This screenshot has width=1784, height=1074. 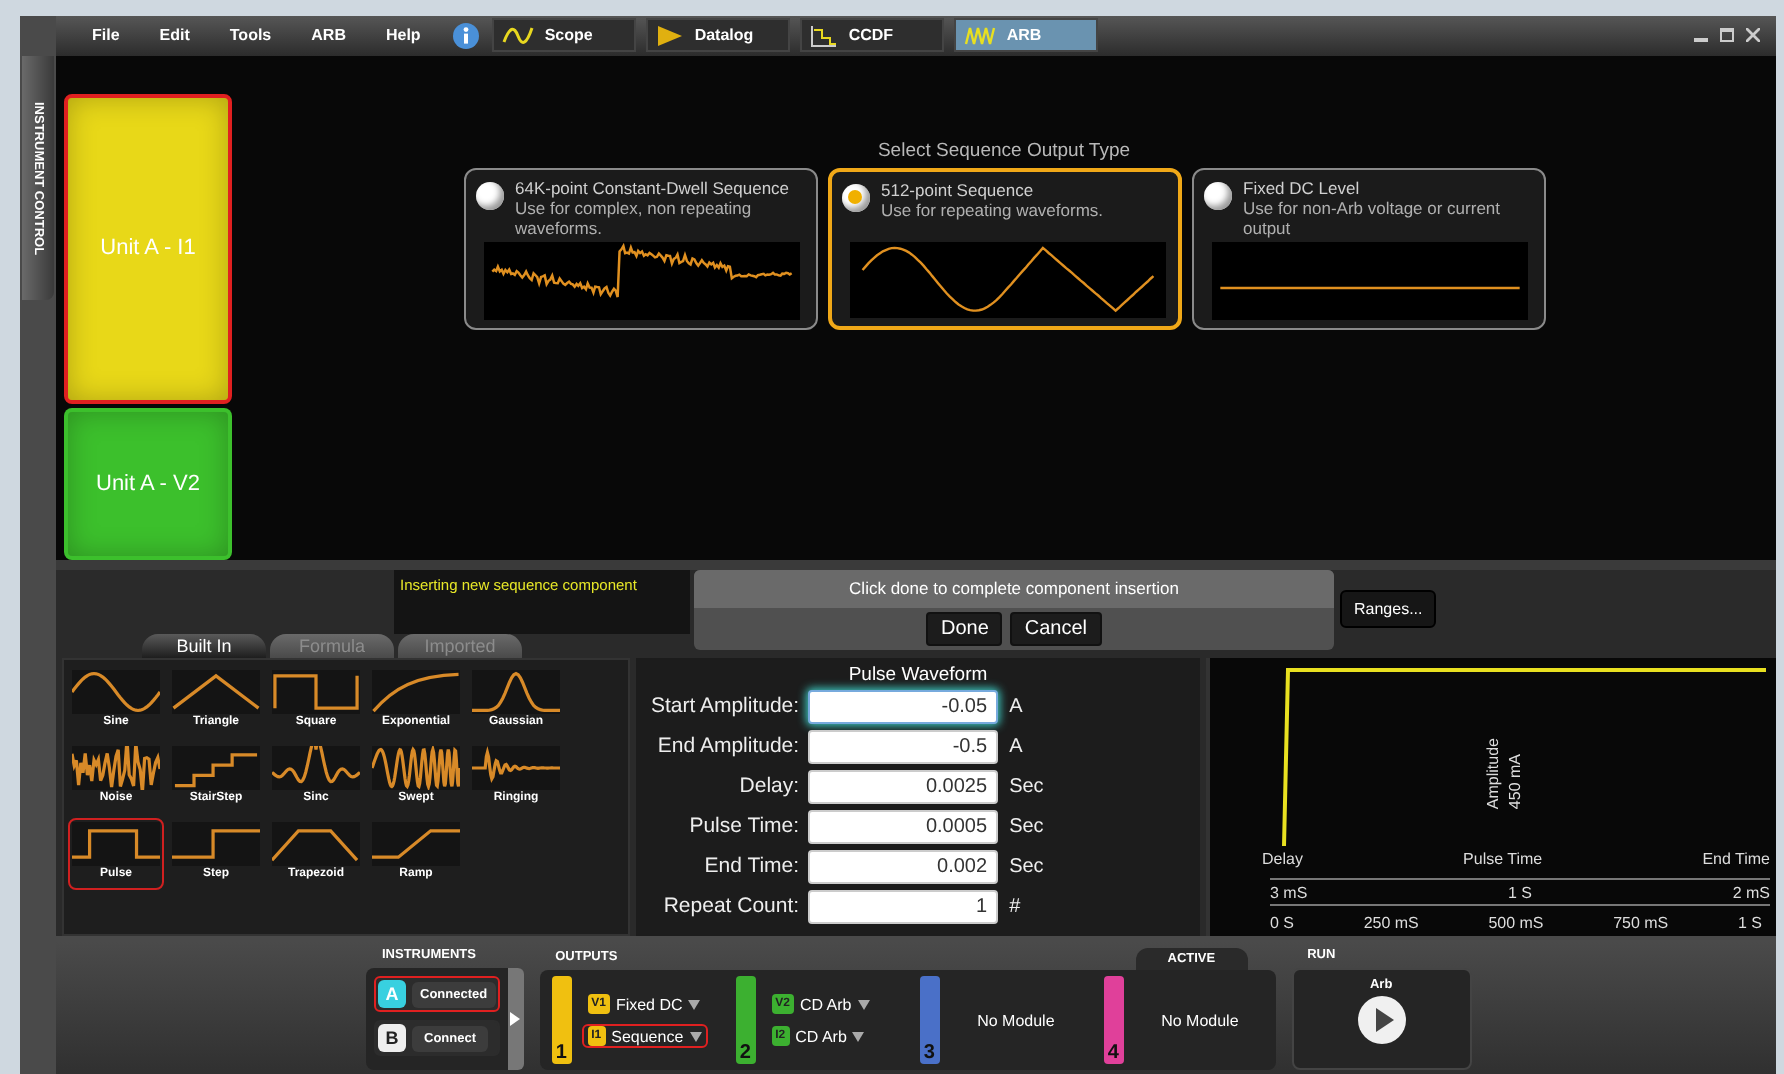 What do you see at coordinates (1289, 893) in the screenshot?
I see `marker-value: 3 mS` at bounding box center [1289, 893].